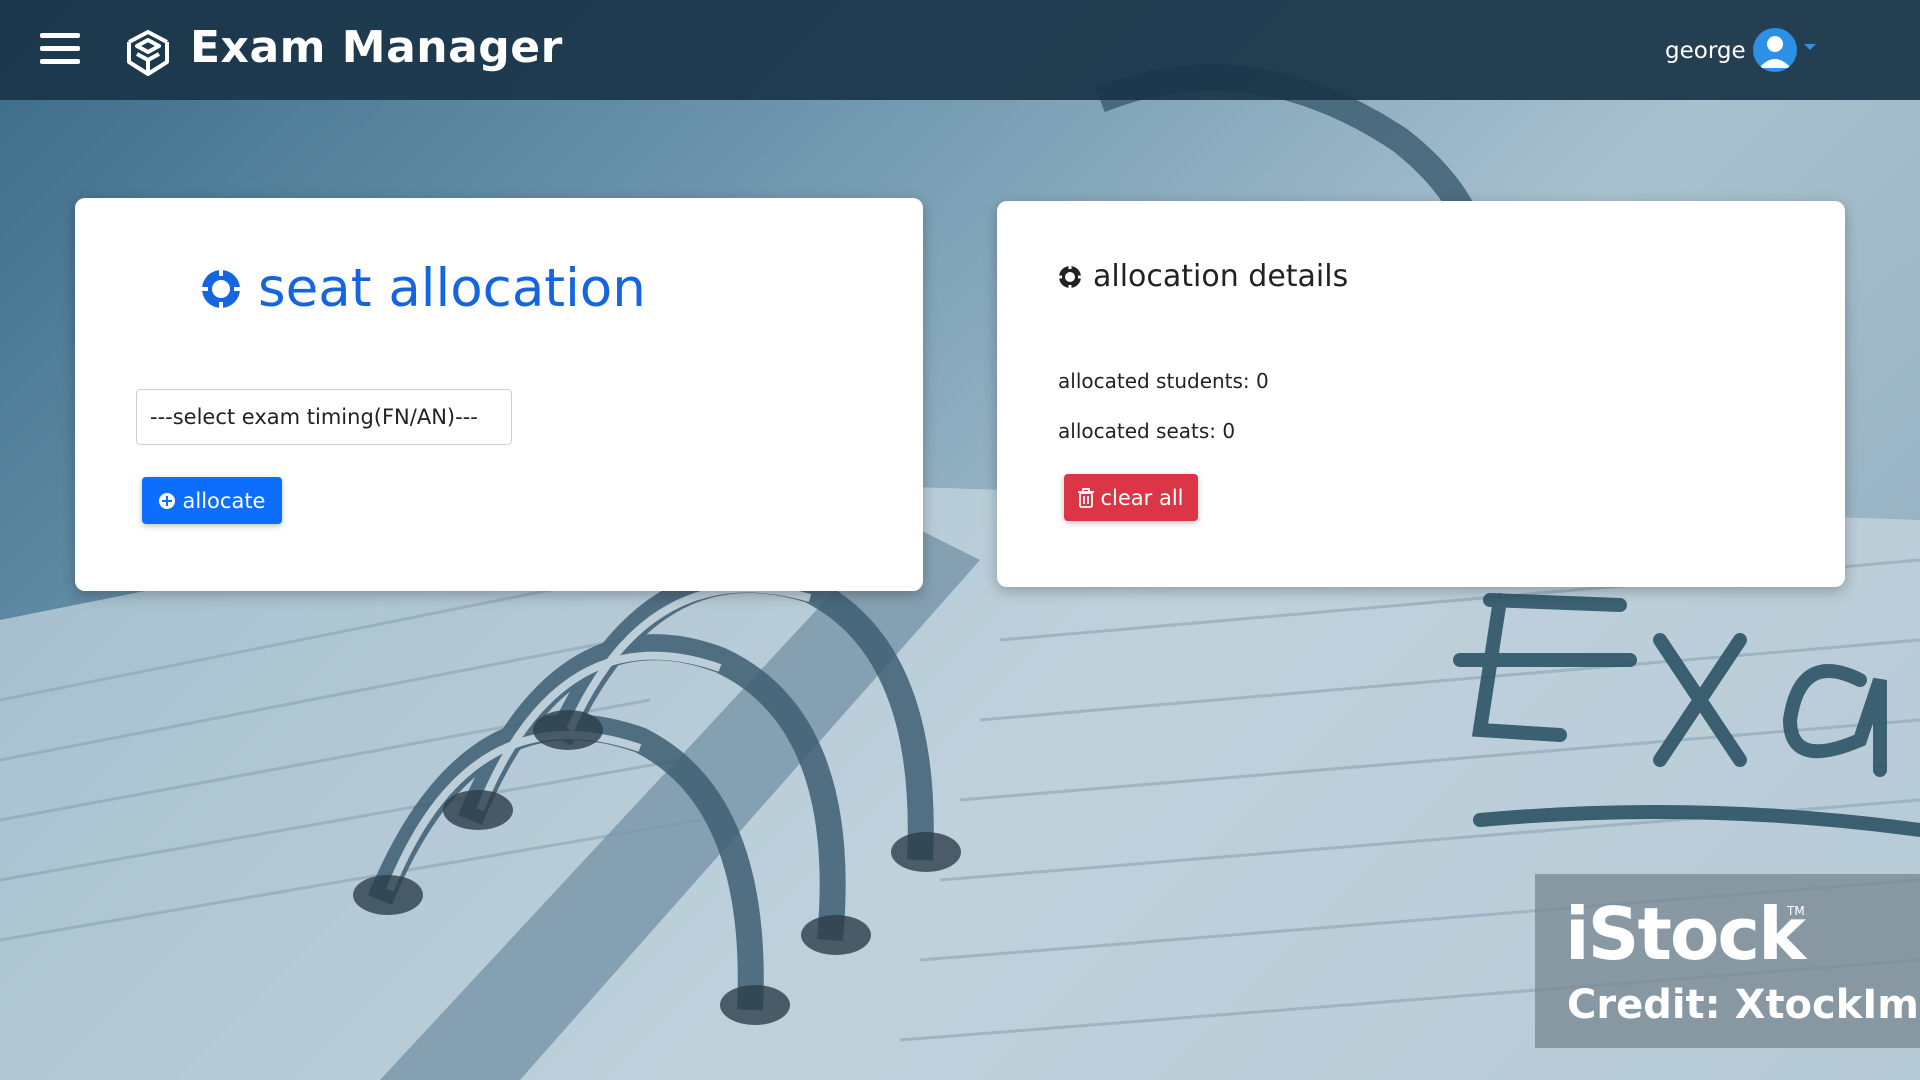 This screenshot has width=1920, height=1080. Describe the element at coordinates (452, 288) in the screenshot. I see `seat-allocation-title: seat allocation` at that location.